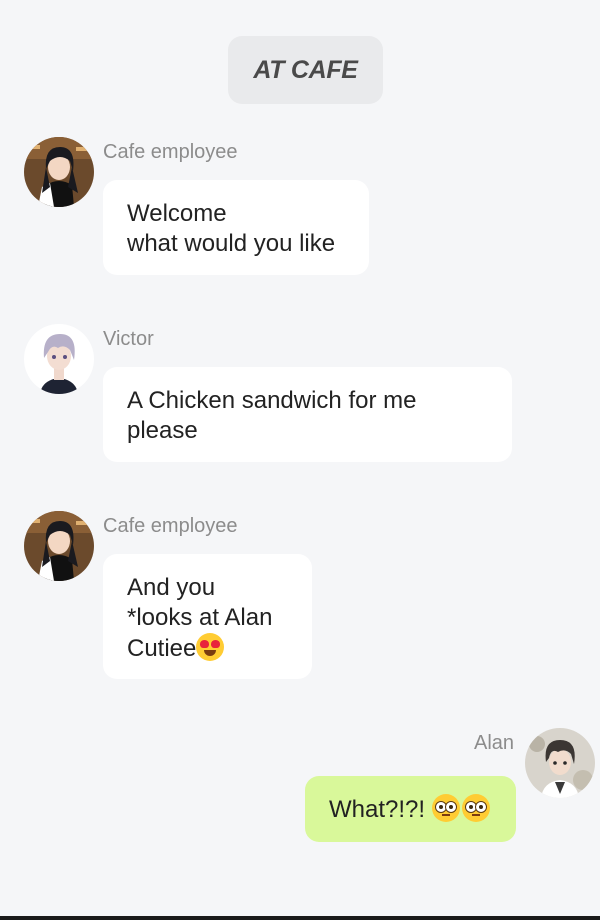  I want to click on bottom-edge-bar, so click(300, 918).